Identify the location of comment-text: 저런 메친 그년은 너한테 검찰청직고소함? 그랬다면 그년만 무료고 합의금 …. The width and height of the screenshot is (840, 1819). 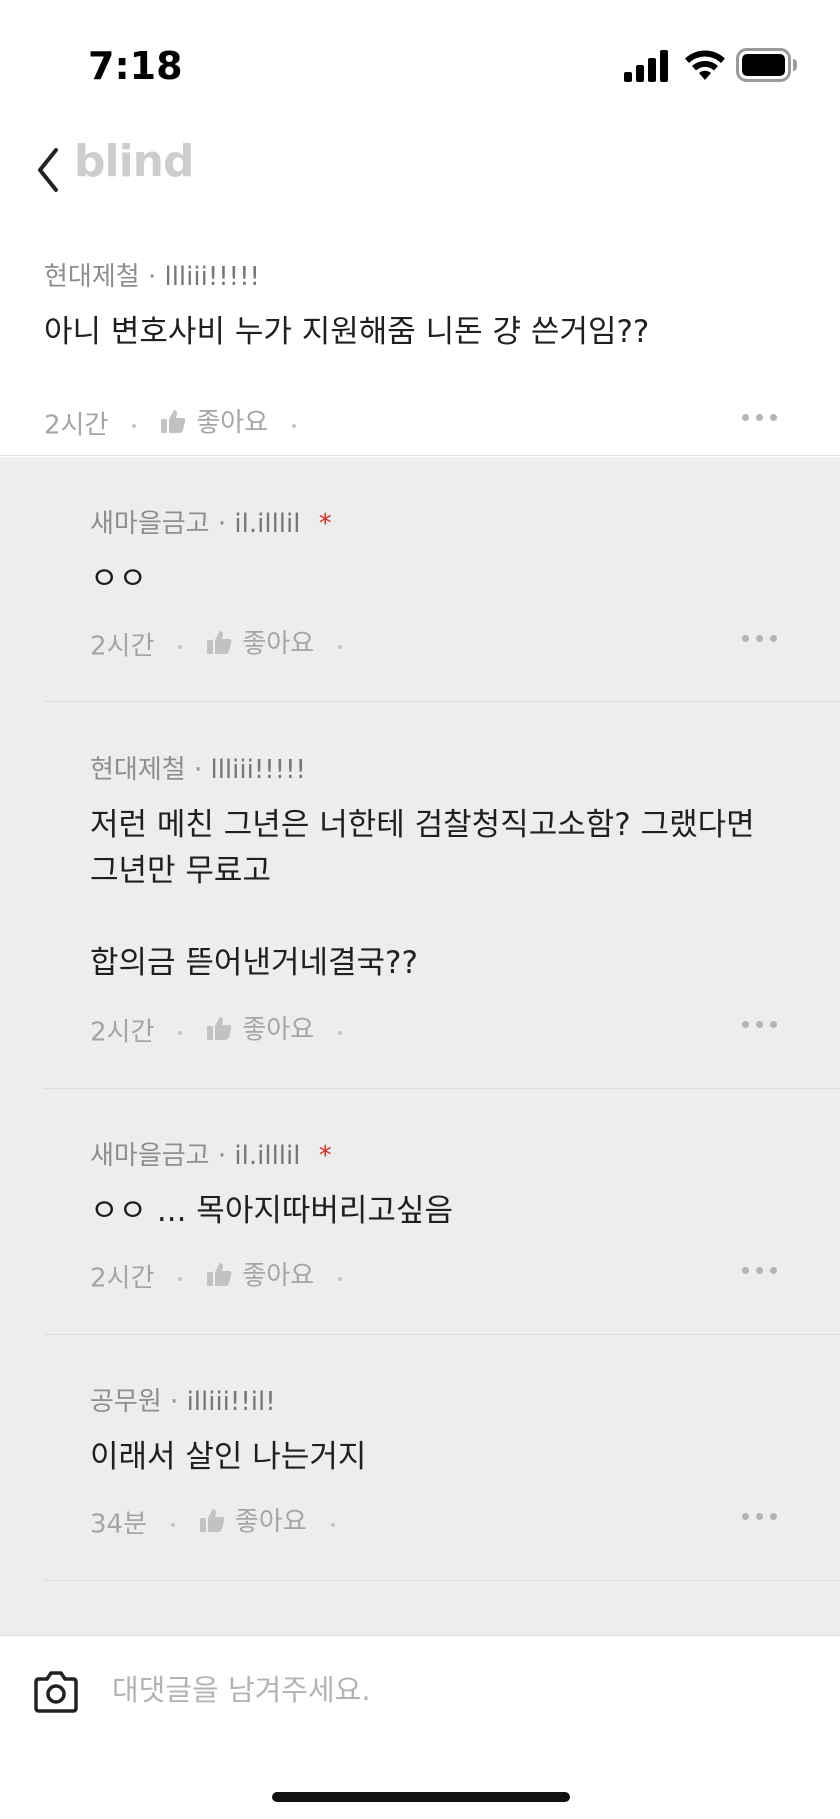
(434, 894).